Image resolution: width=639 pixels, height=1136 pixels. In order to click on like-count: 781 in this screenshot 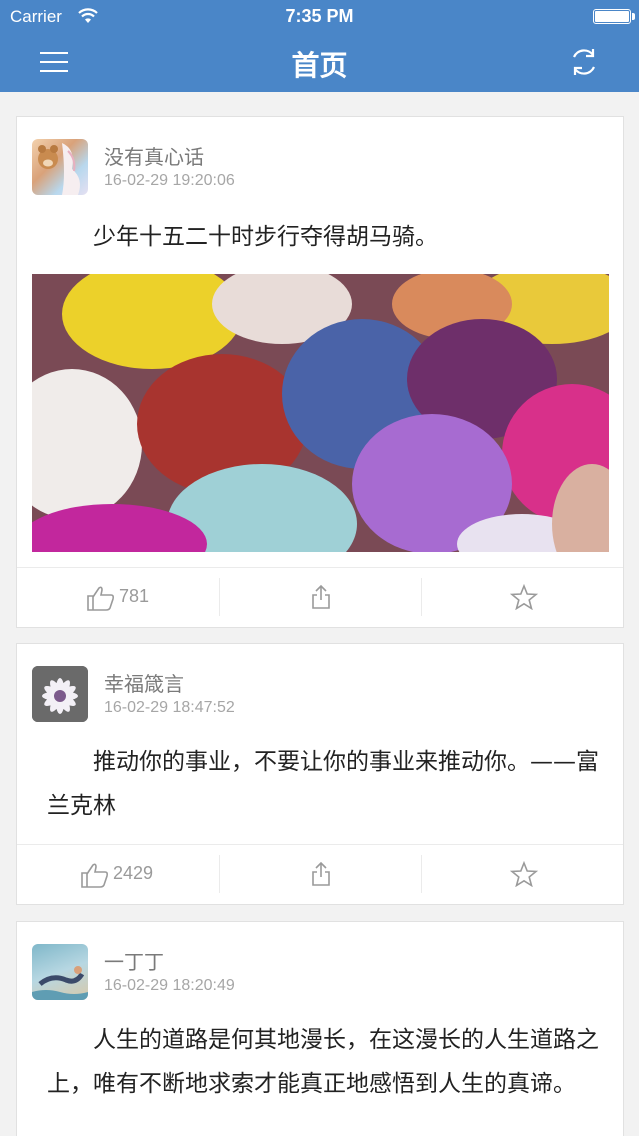, I will do `click(134, 596)`.